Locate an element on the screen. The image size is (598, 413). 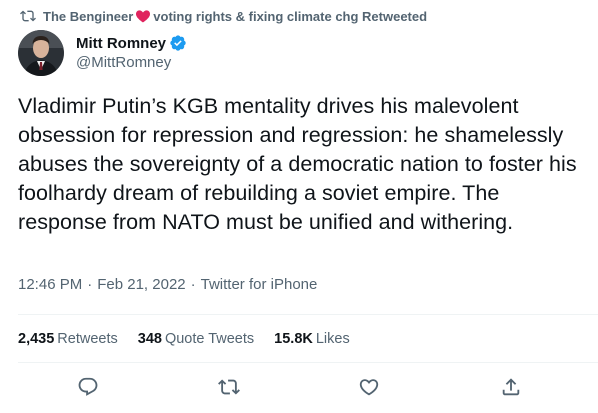
retweets-label: Retweets is located at coordinates (87, 339).